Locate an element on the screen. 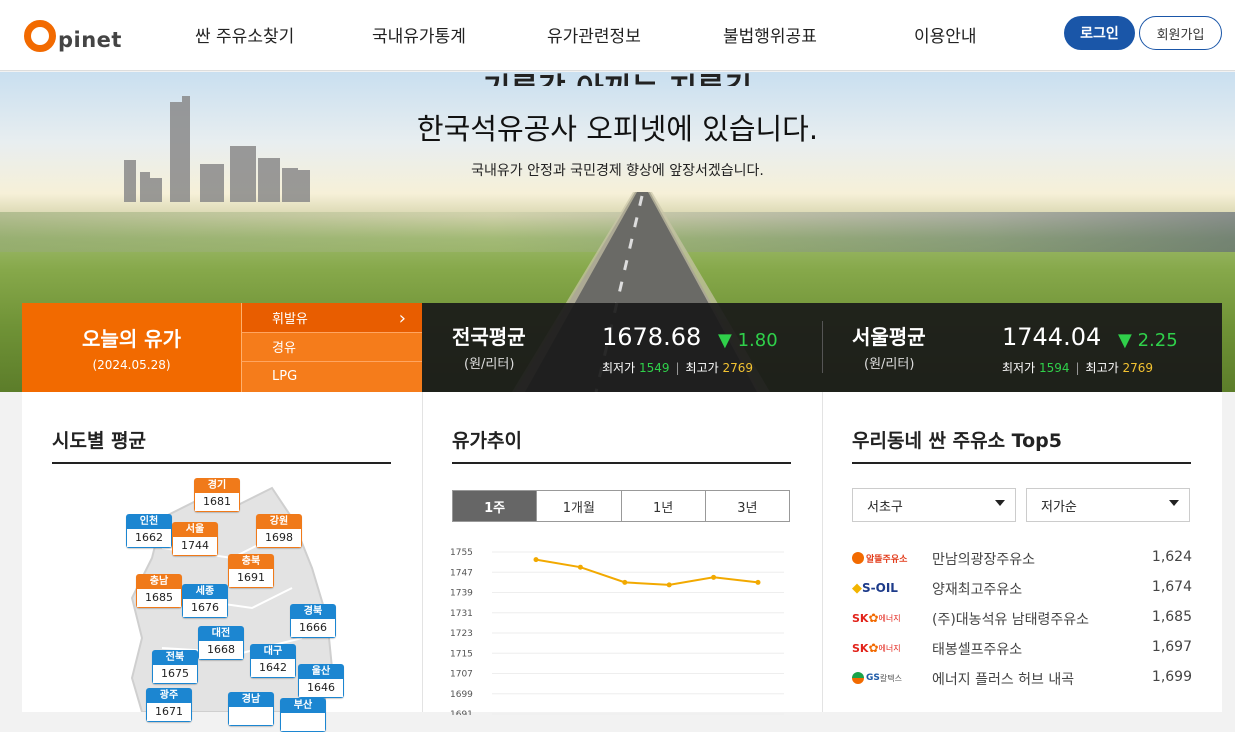 This screenshot has height=732, width=1235. national-max-value: 2769 is located at coordinates (738, 368).